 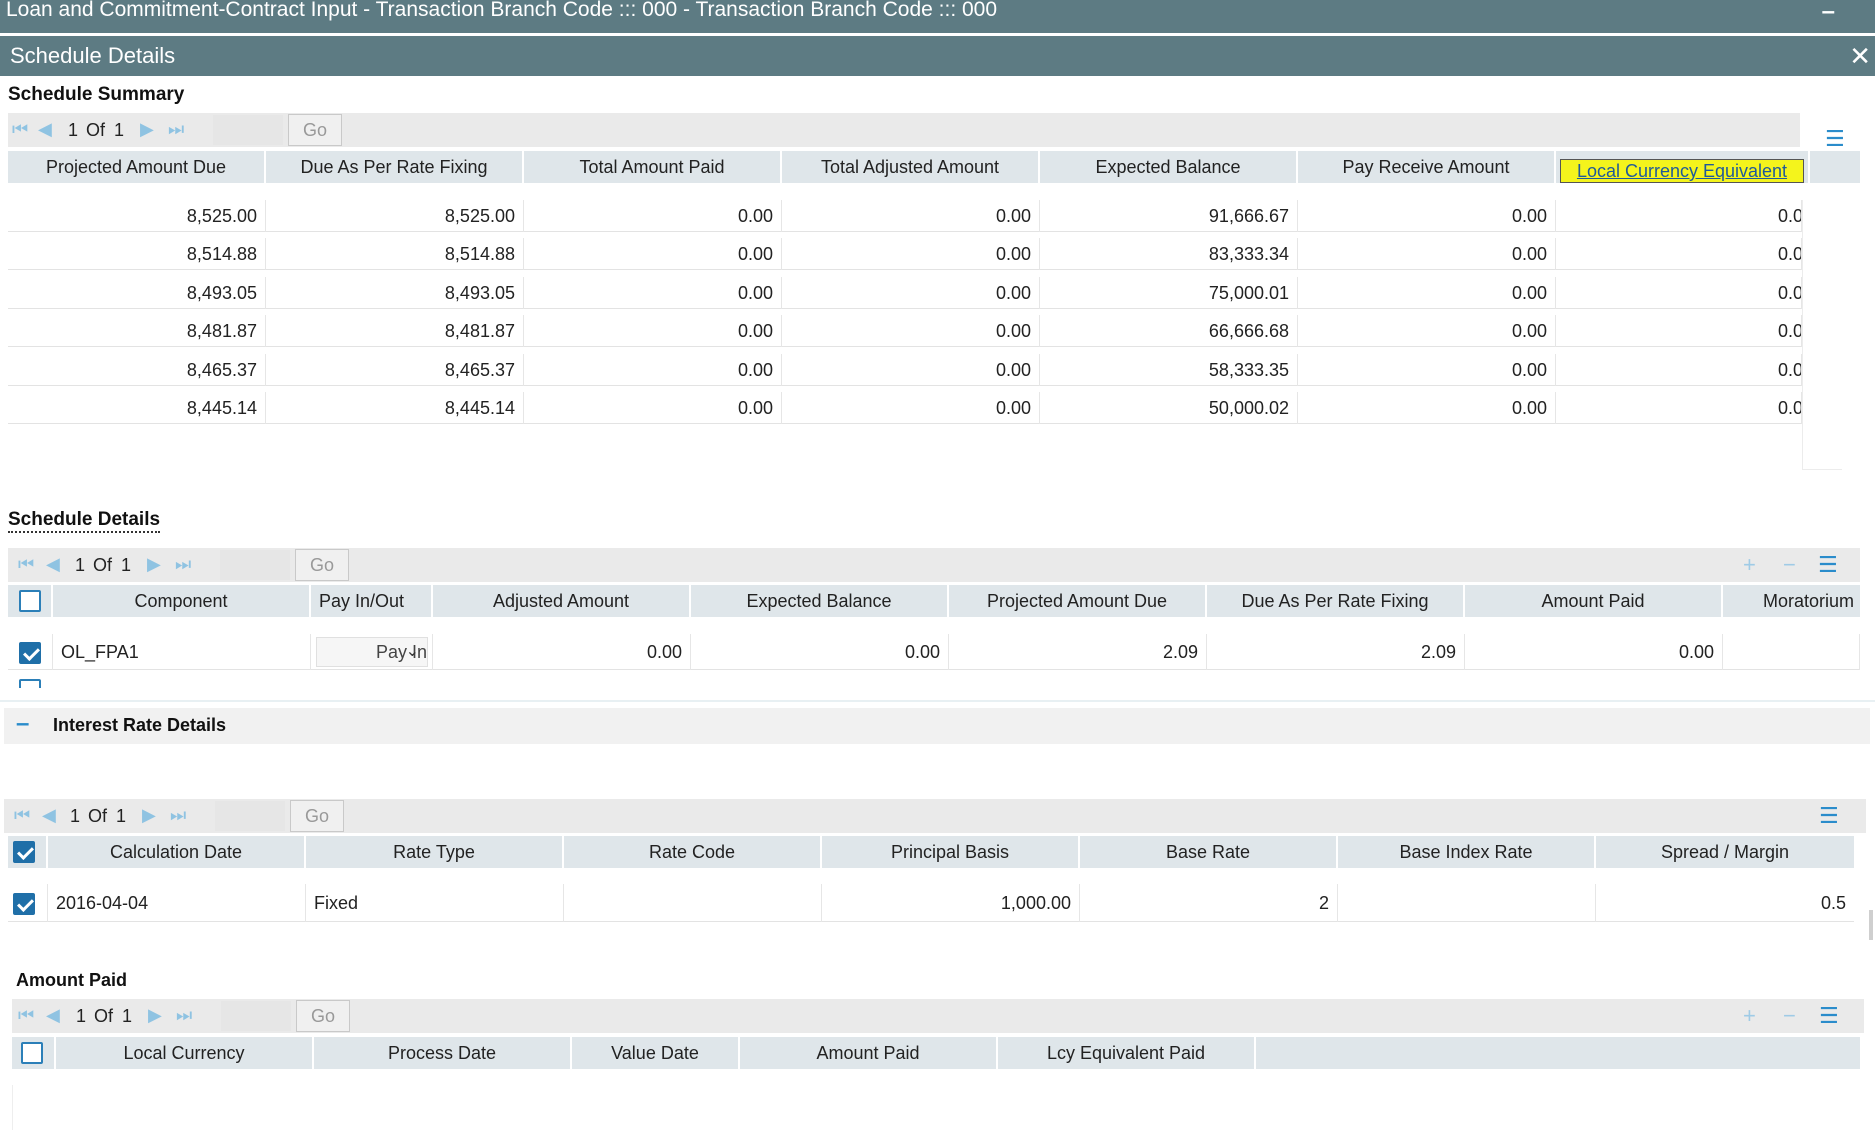 What do you see at coordinates (137, 408) in the screenshot?
I see `projected-amount-due: 8,445.14` at bounding box center [137, 408].